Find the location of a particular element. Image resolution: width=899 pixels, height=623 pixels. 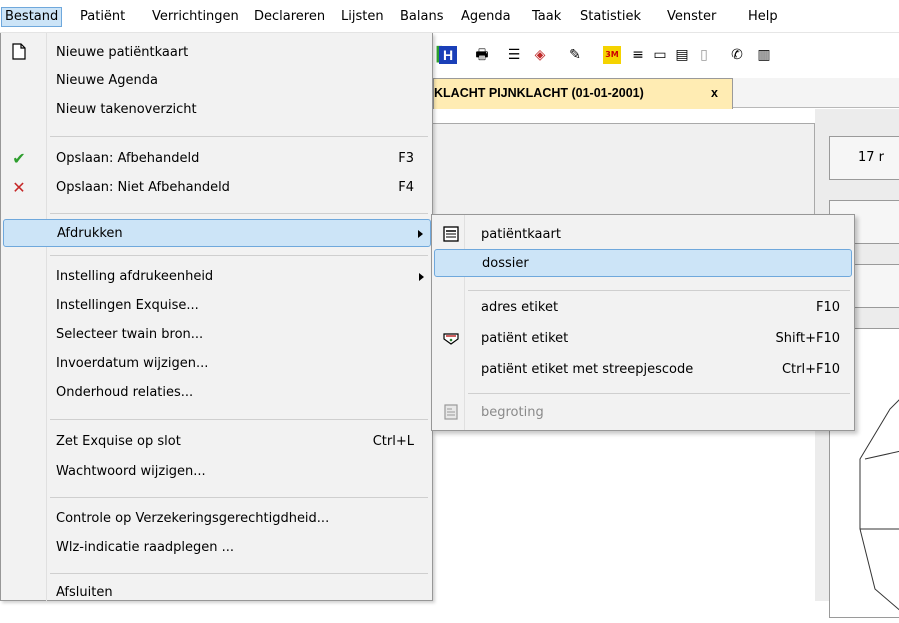

menu-item-nieuwe-agenda: Nieuwe Agenda is located at coordinates (217, 81).